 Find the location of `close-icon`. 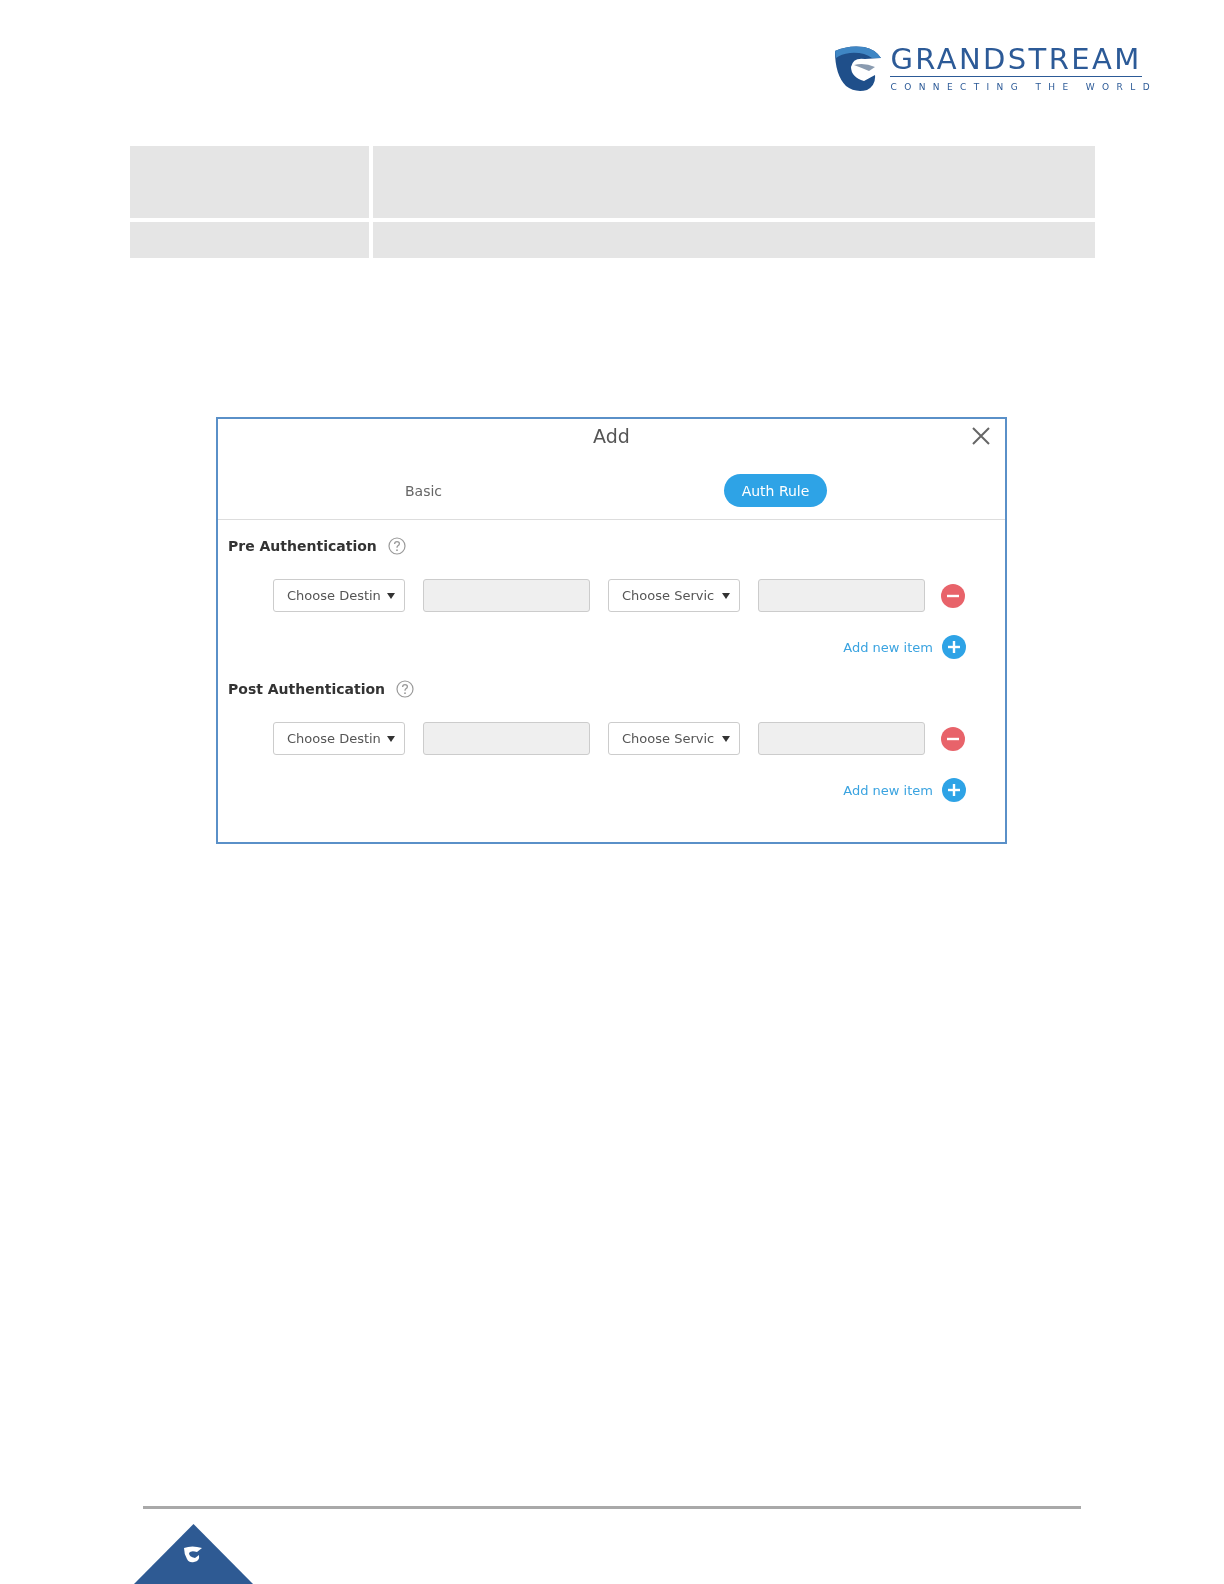

close-icon is located at coordinates (981, 436).